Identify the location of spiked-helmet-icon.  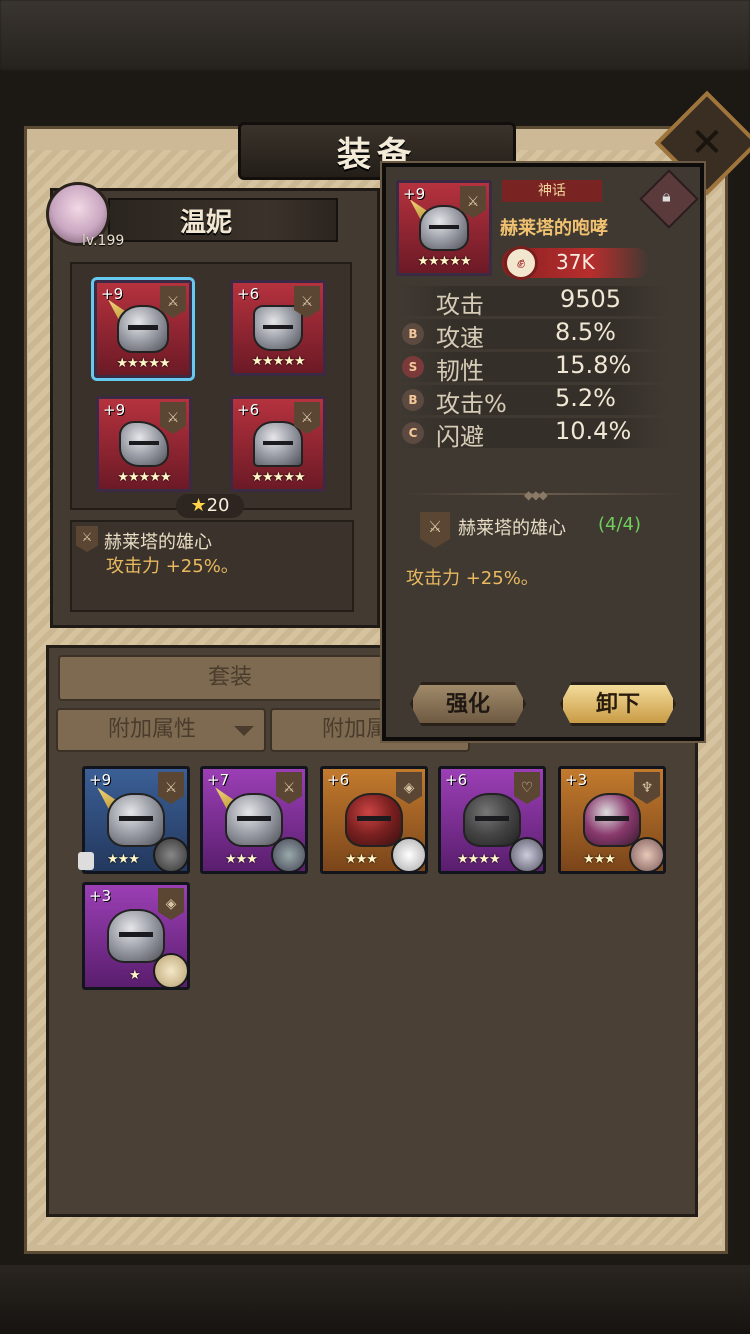
(612, 820).